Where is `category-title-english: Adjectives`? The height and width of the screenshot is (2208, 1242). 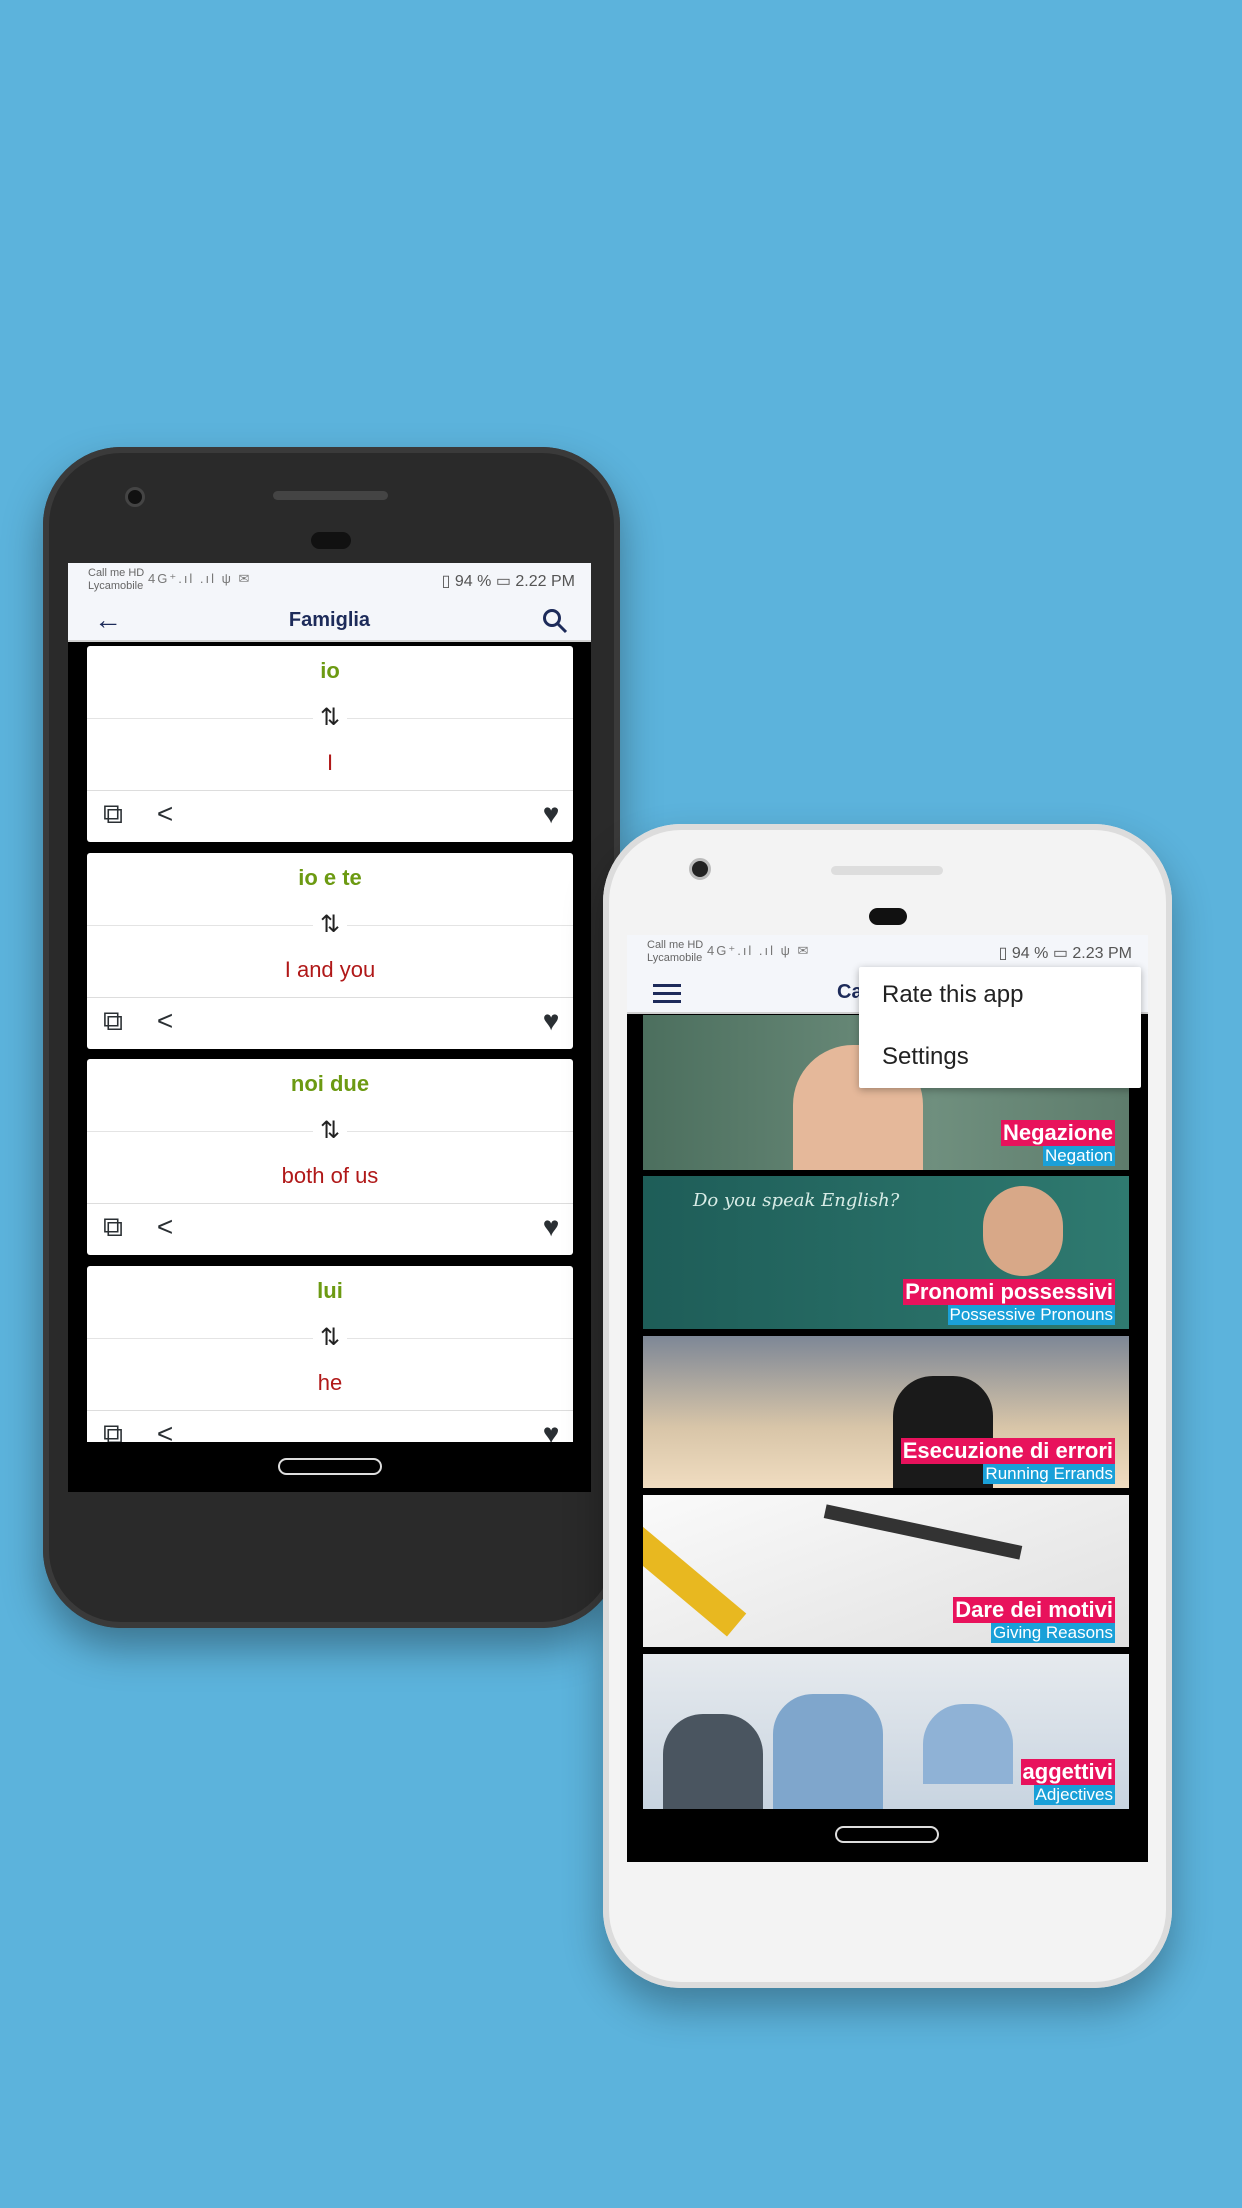
category-title-english: Adjectives is located at coordinates (1074, 1795).